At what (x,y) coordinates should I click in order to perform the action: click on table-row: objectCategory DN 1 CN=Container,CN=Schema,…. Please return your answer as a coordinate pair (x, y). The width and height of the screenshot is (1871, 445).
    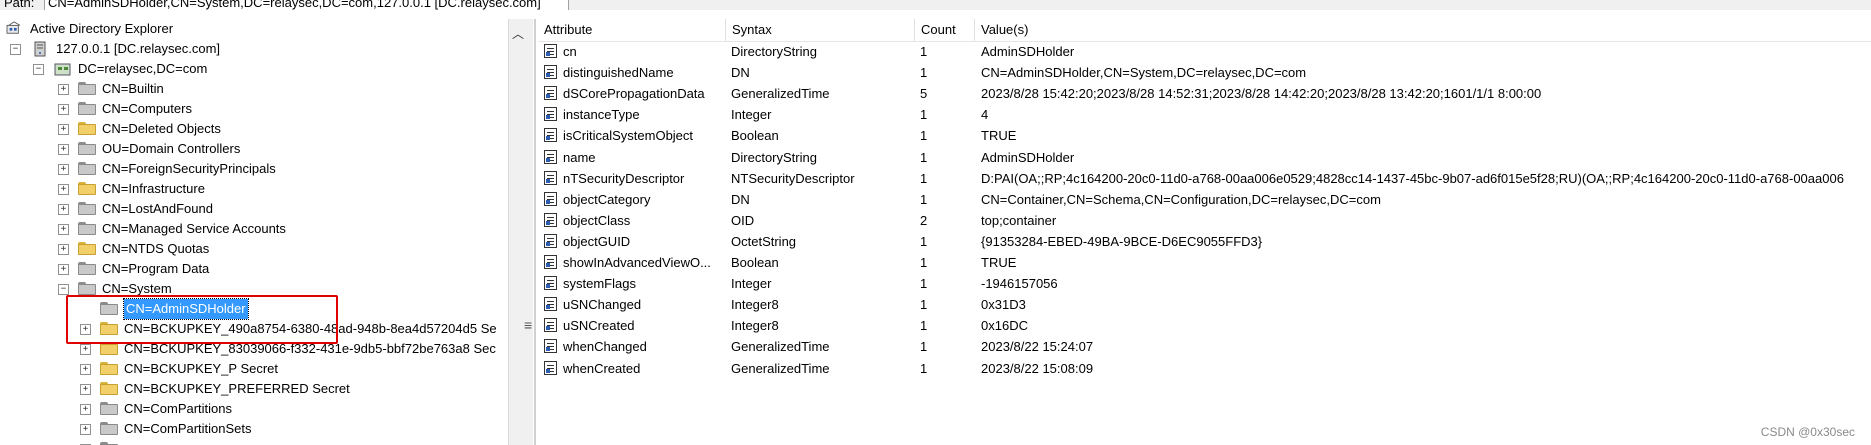
    Looking at the image, I should click on (1204, 199).